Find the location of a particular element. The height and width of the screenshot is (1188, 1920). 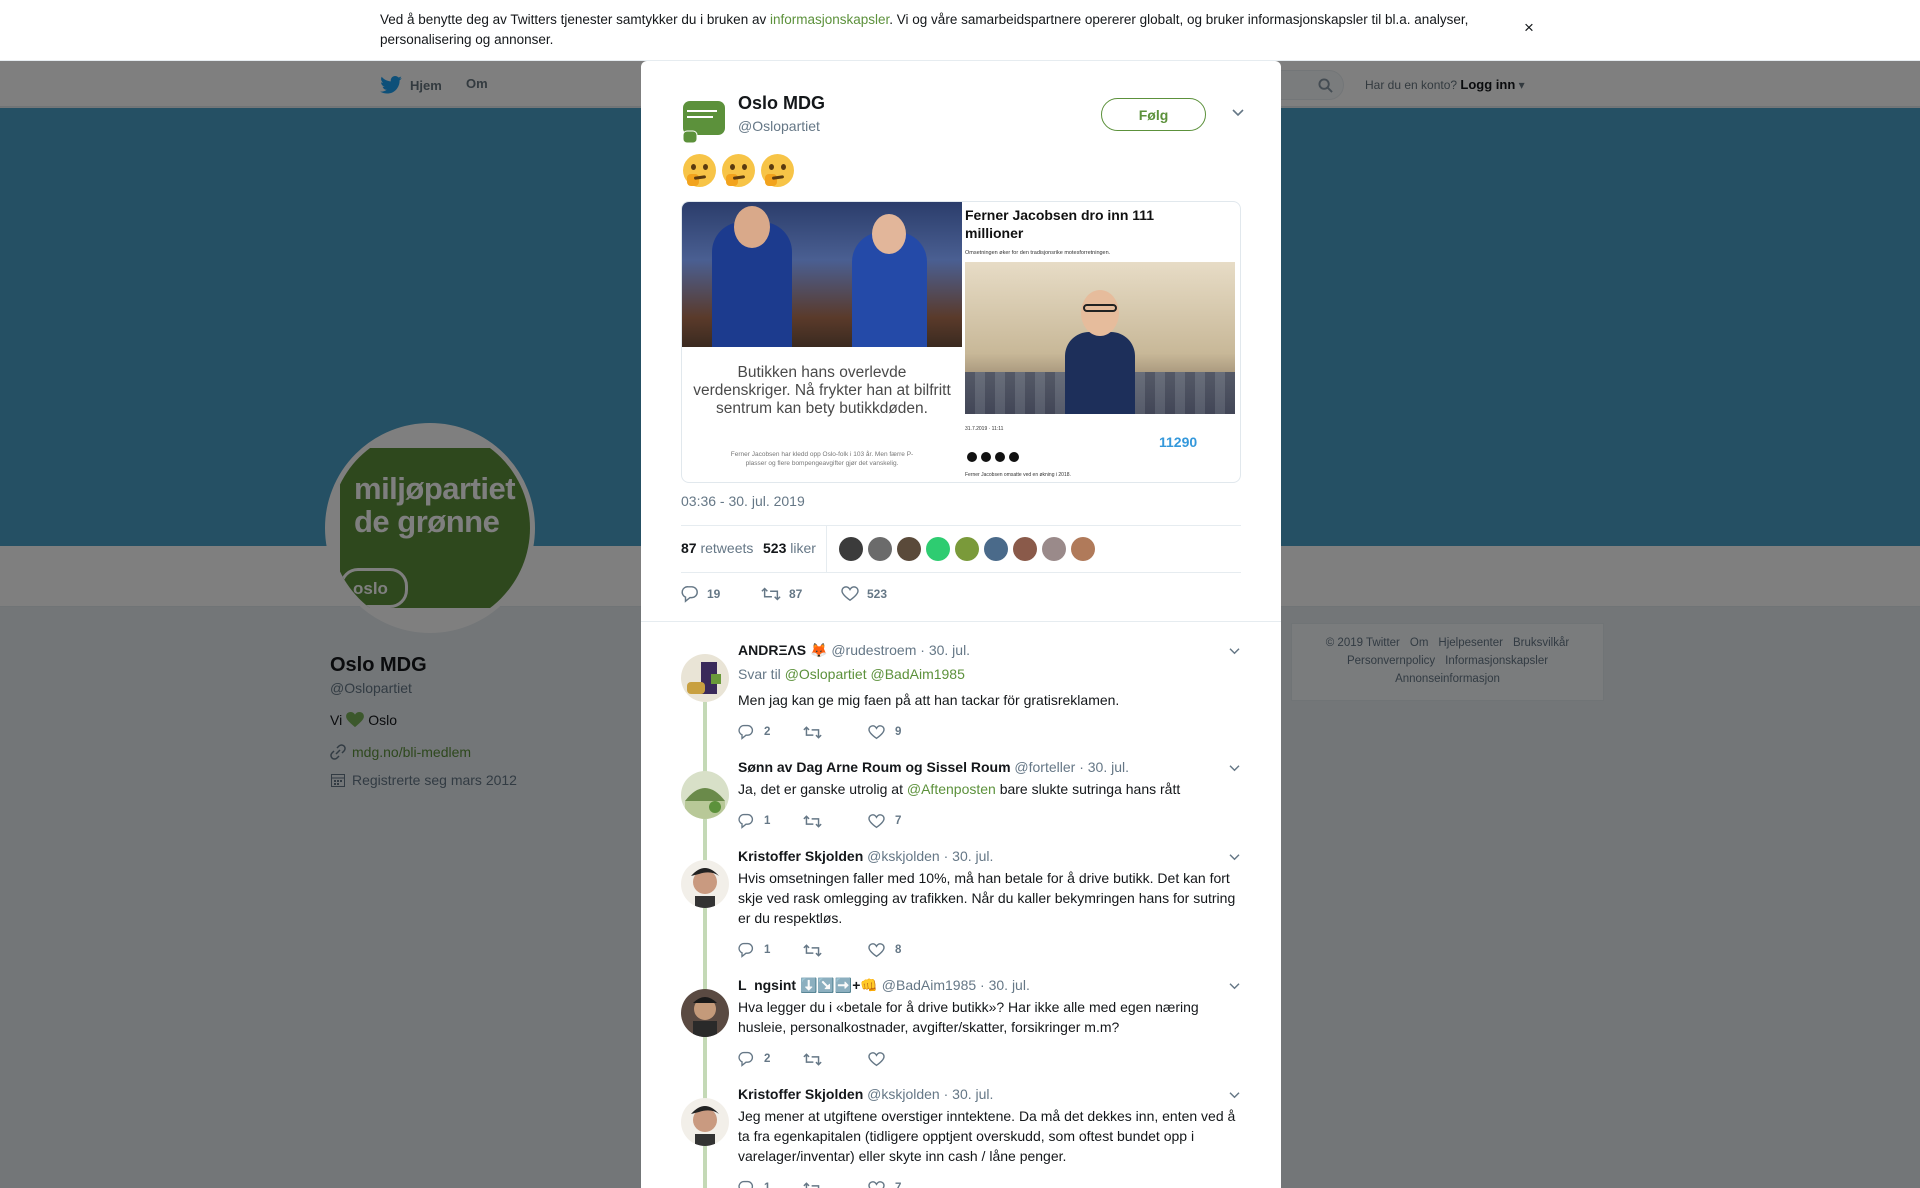

reply-author-handle: @BadAim1985 is located at coordinates (929, 985).